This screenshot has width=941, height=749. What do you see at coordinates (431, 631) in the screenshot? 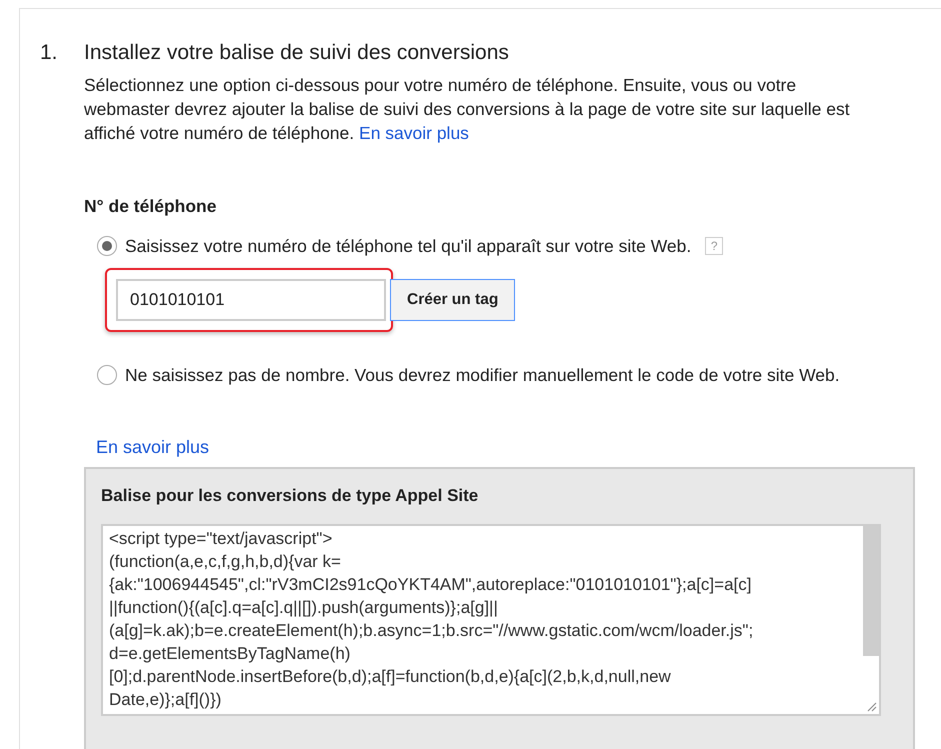
I see `code-line: (a[g]=k.ak);b=e.createElement(h);b.async=1;b.src="//www.gstatic.com/wcm/loader.js";` at bounding box center [431, 631].